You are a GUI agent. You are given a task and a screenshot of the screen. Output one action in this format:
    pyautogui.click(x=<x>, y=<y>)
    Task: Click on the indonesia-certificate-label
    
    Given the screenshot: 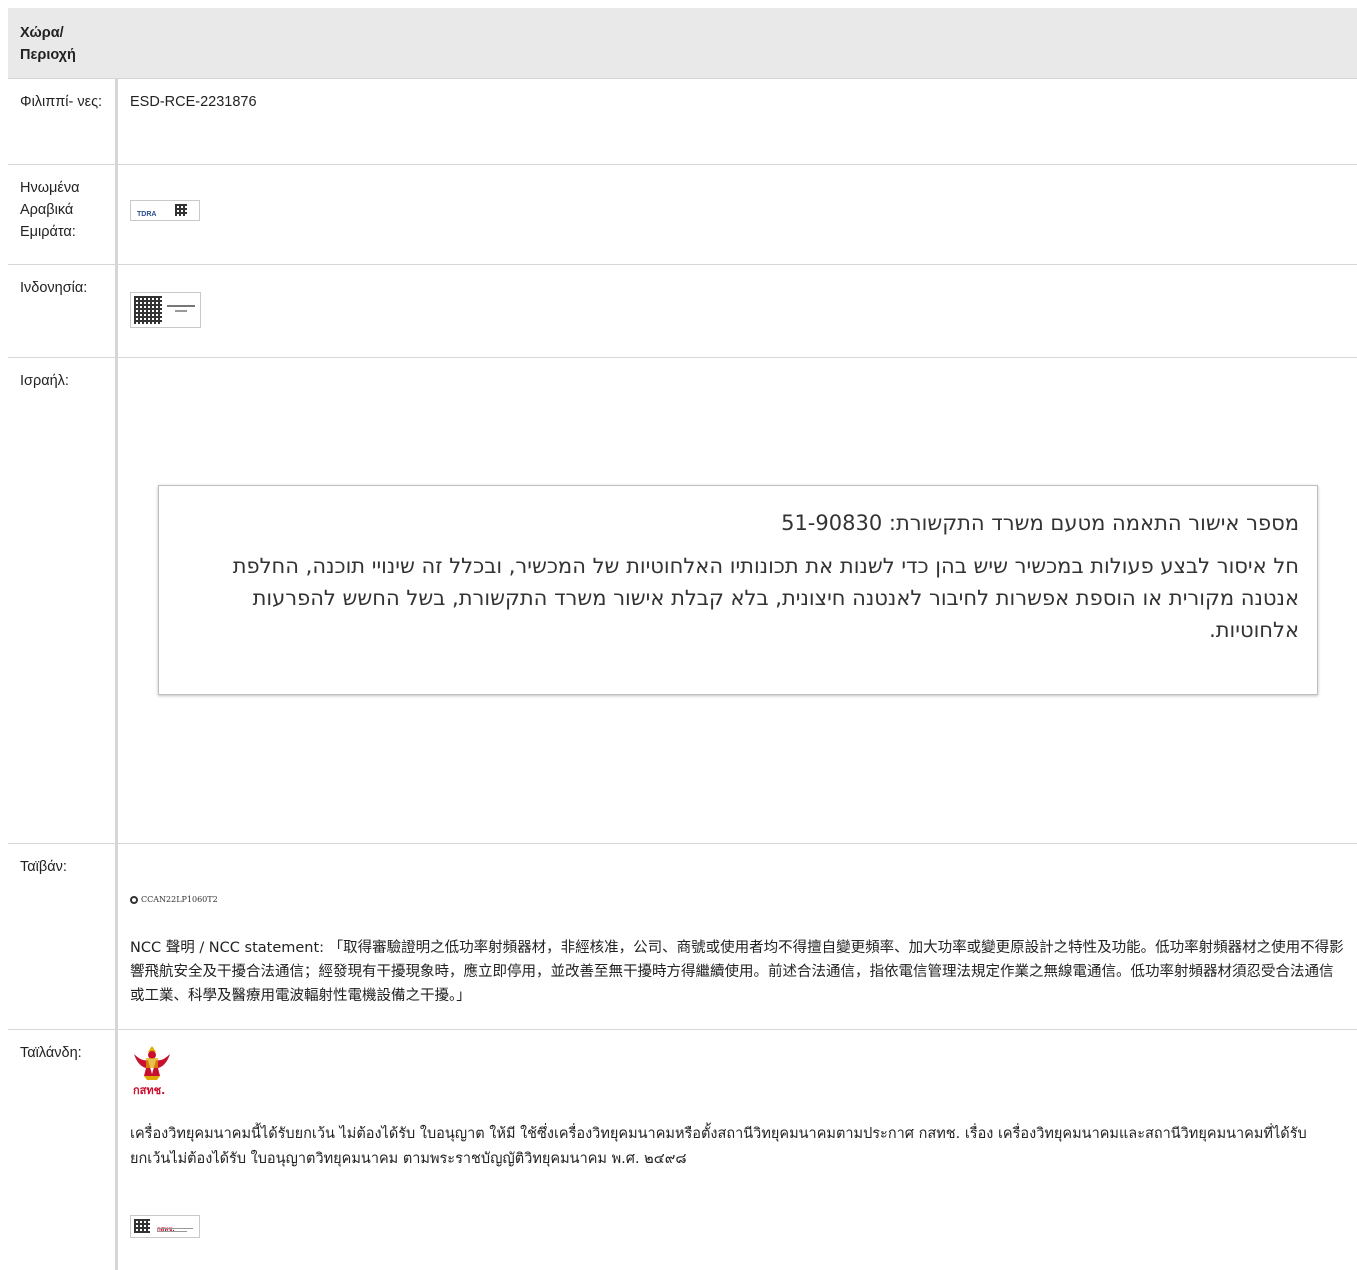 What is the action you would take?
    pyautogui.click(x=165, y=310)
    